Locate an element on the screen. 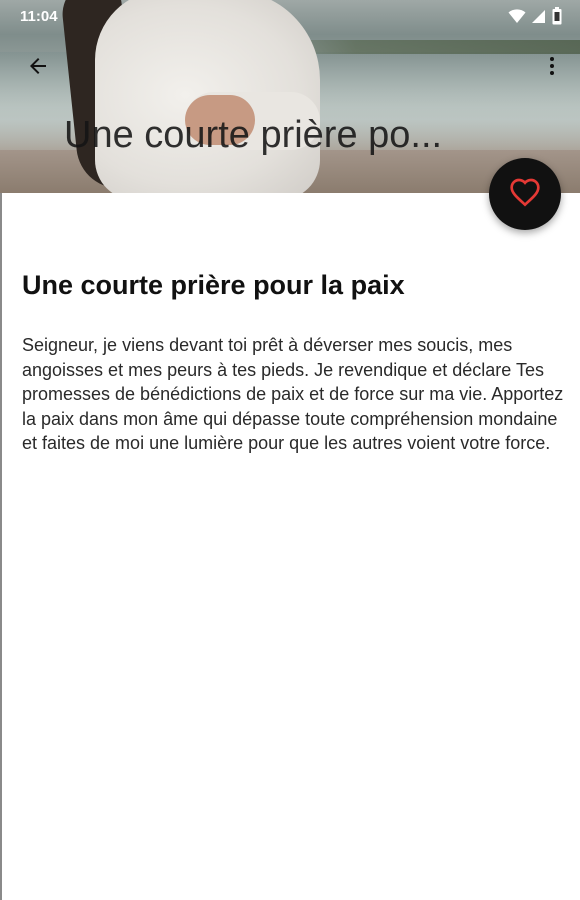 The width and height of the screenshot is (580, 900). arrow-left-icon is located at coordinates (38, 68).